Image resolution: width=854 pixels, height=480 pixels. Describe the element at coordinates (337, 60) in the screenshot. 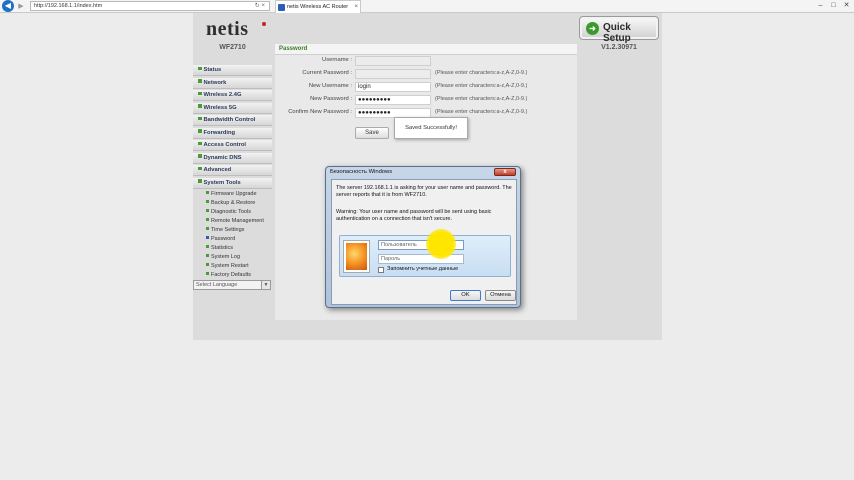

I see `username-label: Username :` at that location.